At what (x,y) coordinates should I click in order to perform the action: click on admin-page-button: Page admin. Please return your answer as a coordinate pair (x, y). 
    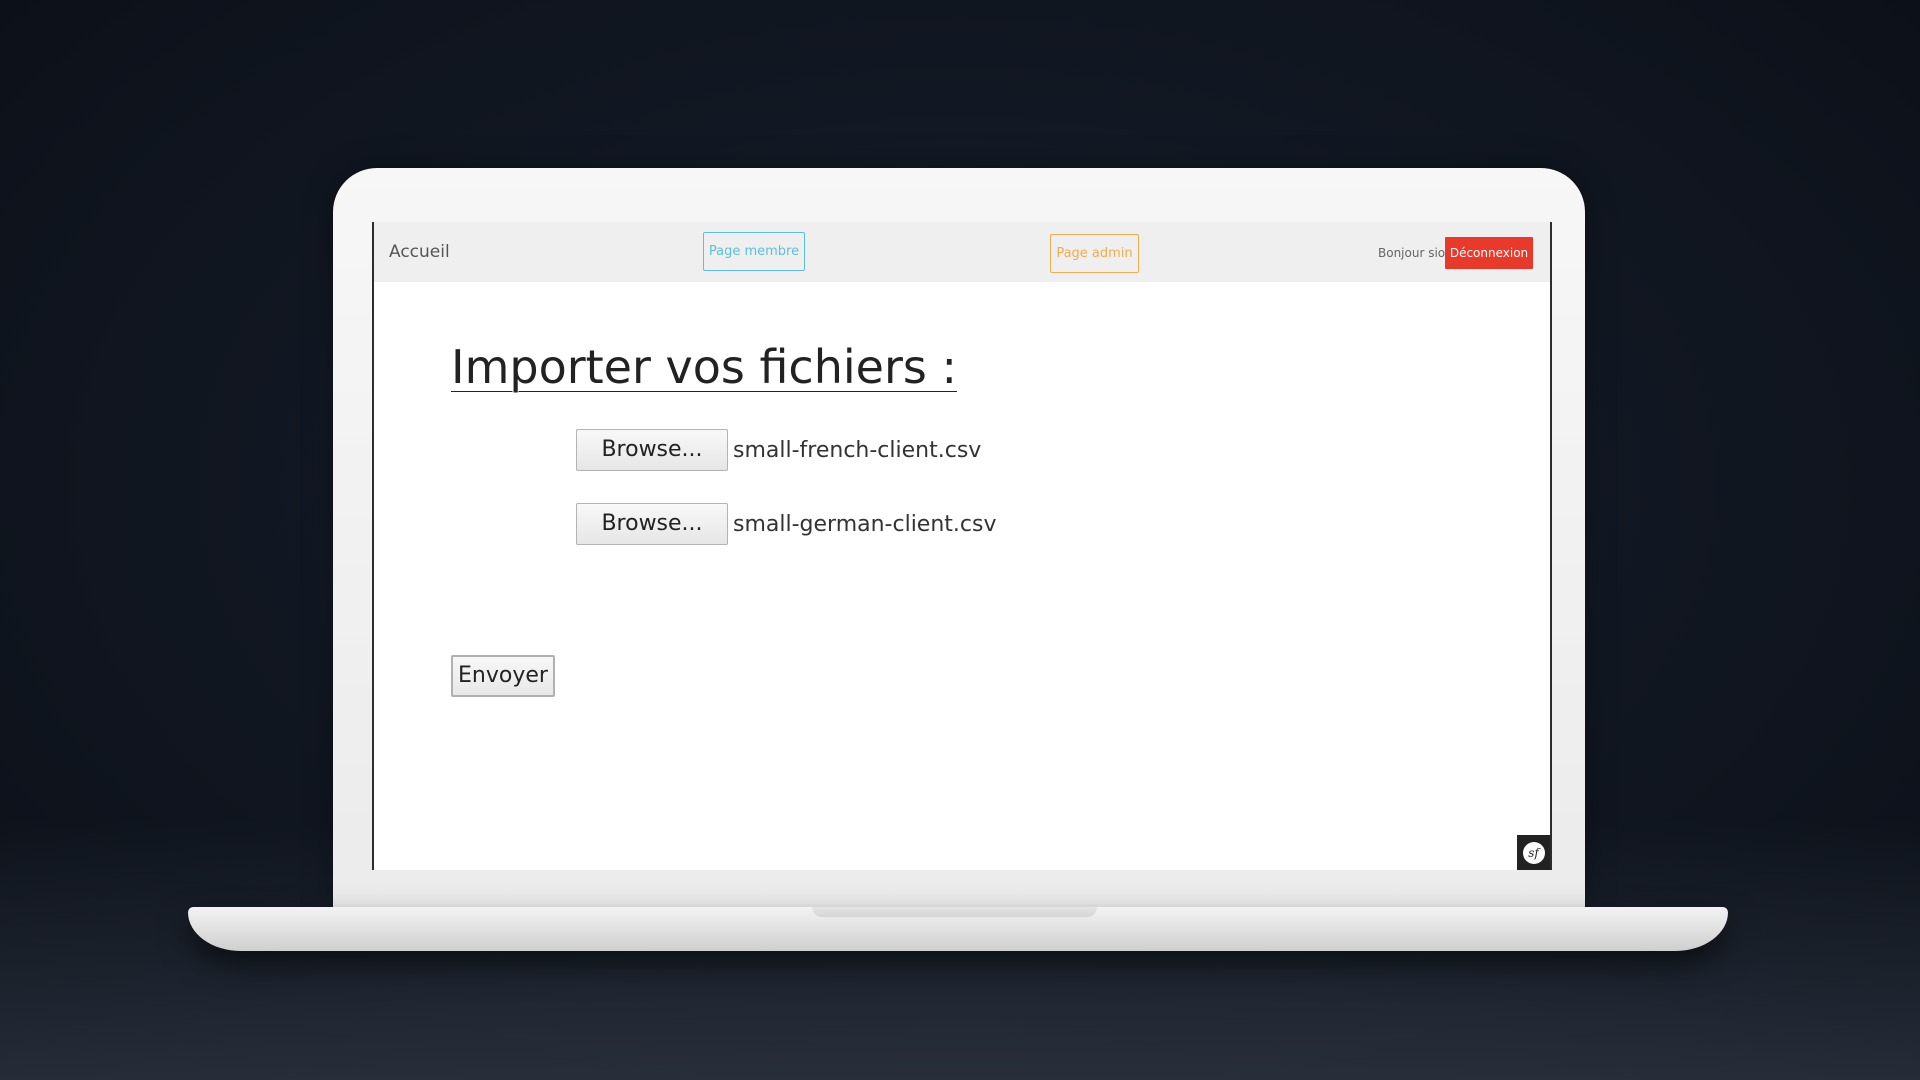
    Looking at the image, I should click on (1094, 253).